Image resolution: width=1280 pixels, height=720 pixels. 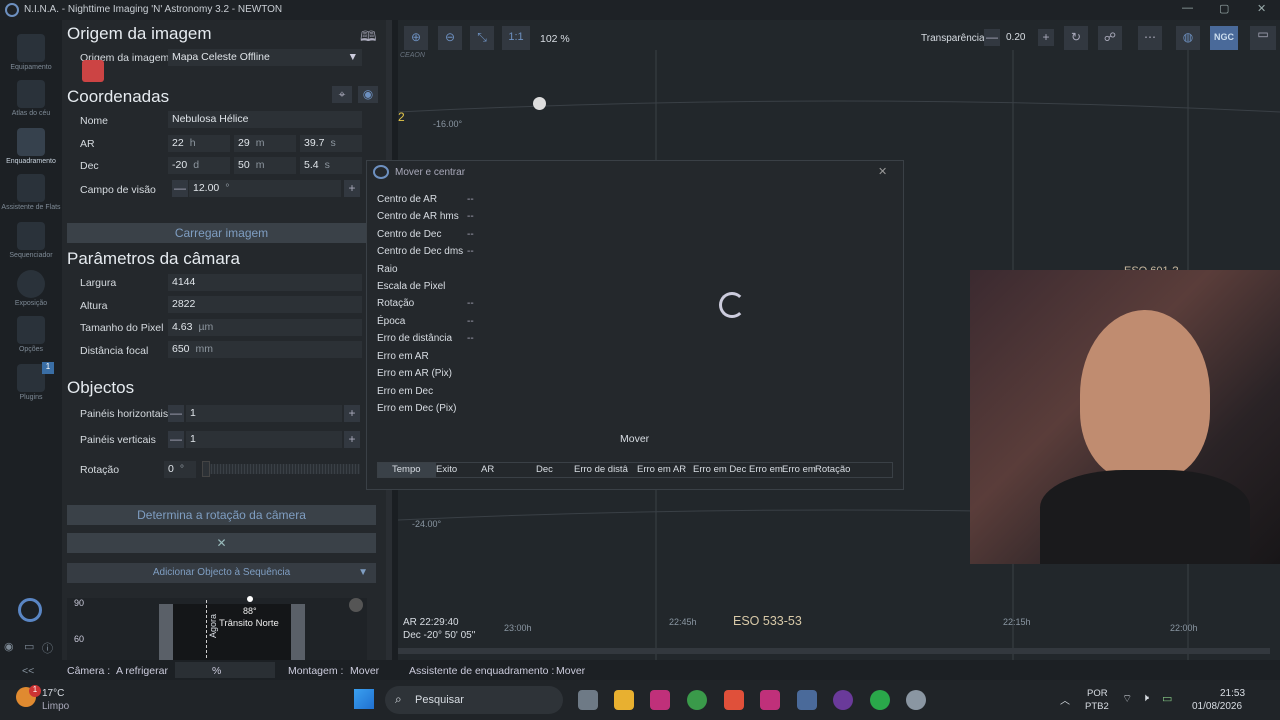 What do you see at coordinates (624, 700) in the screenshot?
I see `file-explorer-icon` at bounding box center [624, 700].